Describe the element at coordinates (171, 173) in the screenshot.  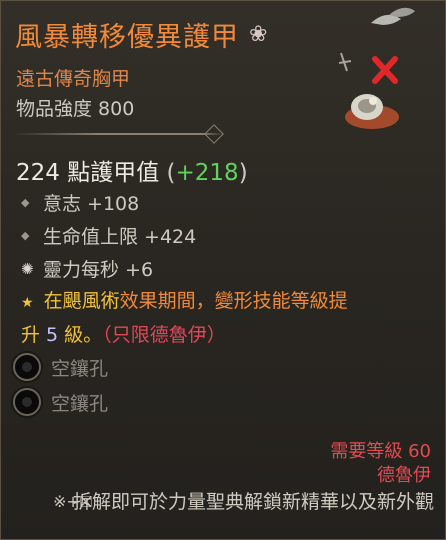
I see `armor-paren-open: (` at that location.